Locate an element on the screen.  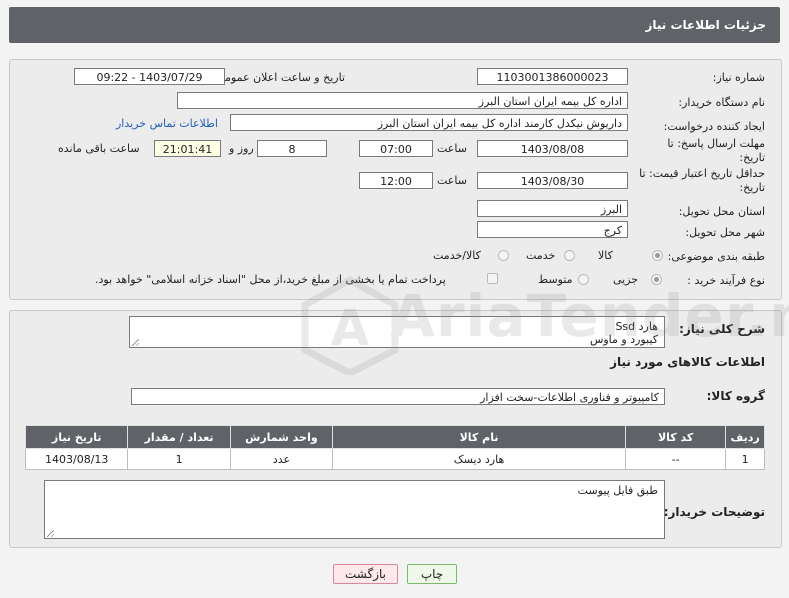
summary-resize-handle is located at coordinates (135, 342).